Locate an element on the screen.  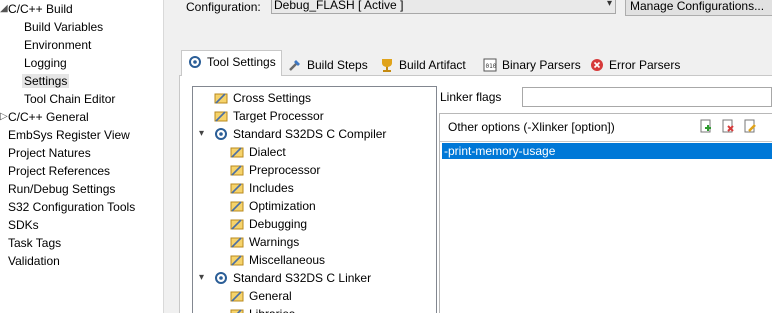
nav-label: Task Tags is located at coordinates (35, 243).